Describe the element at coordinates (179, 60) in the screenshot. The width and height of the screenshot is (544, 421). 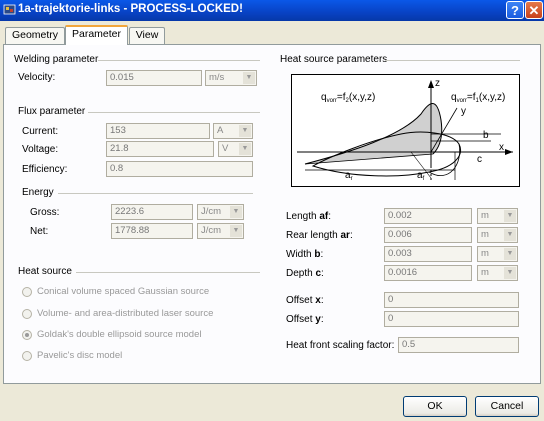
I see `welding-divider` at that location.